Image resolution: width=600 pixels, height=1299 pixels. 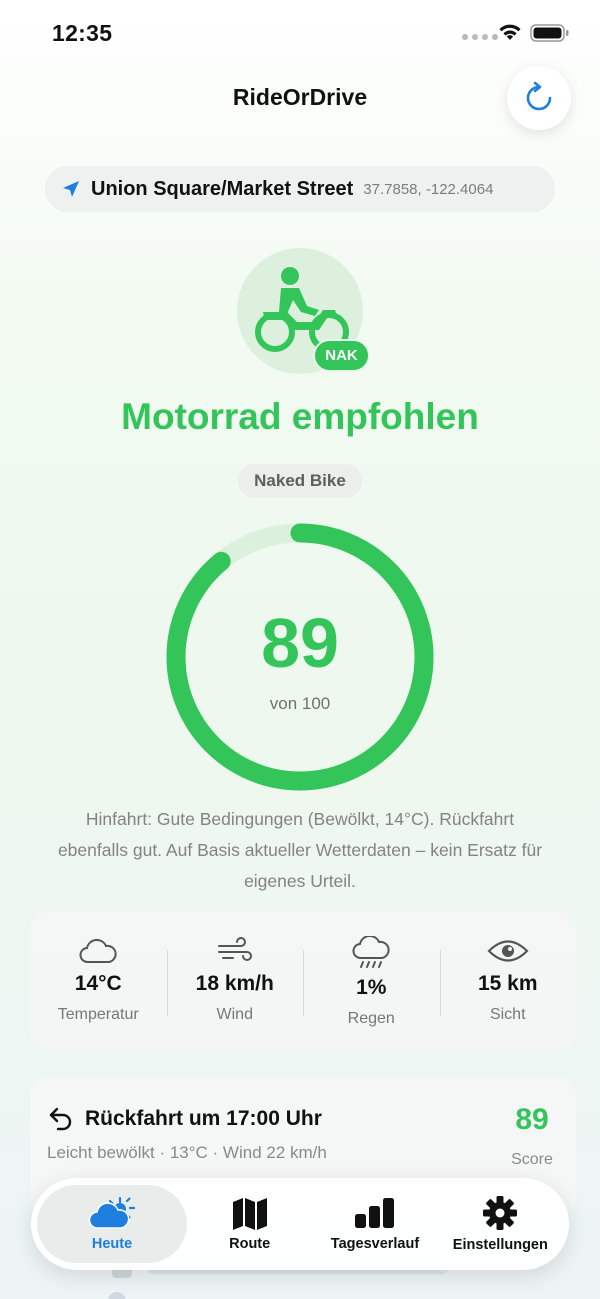 What do you see at coordinates (507, 1014) in the screenshot?
I see `metric-label: Sicht` at bounding box center [507, 1014].